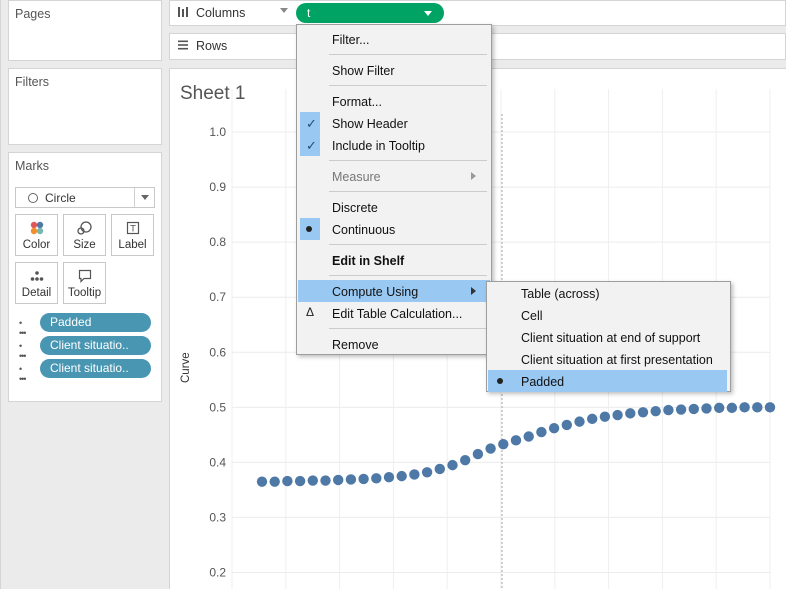  Describe the element at coordinates (36, 293) in the screenshot. I see `detail-button-label: Detail` at that location.